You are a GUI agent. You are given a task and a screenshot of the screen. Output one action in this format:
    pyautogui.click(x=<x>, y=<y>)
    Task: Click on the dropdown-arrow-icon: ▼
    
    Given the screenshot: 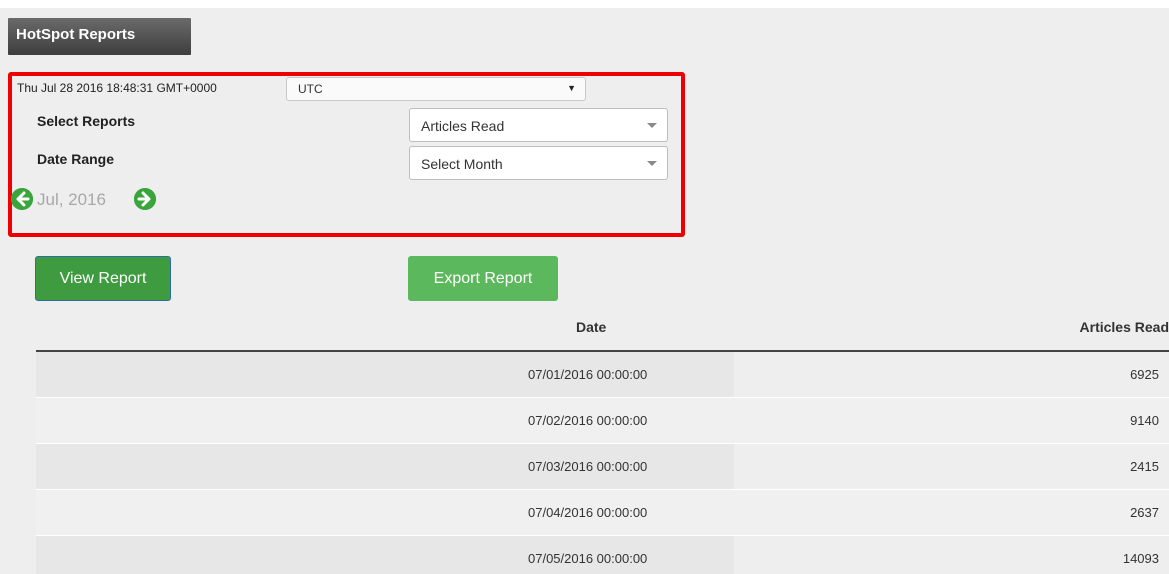 What is the action you would take?
    pyautogui.click(x=571, y=88)
    